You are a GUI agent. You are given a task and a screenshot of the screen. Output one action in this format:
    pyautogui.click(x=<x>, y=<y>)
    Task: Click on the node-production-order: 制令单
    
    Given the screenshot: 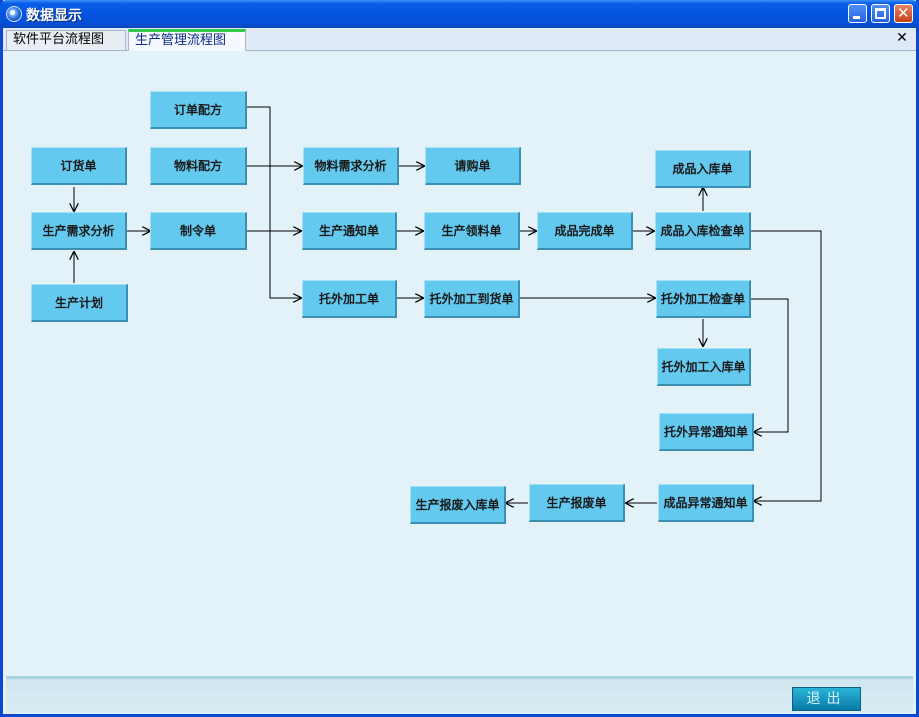 What is the action you would take?
    pyautogui.click(x=198, y=231)
    